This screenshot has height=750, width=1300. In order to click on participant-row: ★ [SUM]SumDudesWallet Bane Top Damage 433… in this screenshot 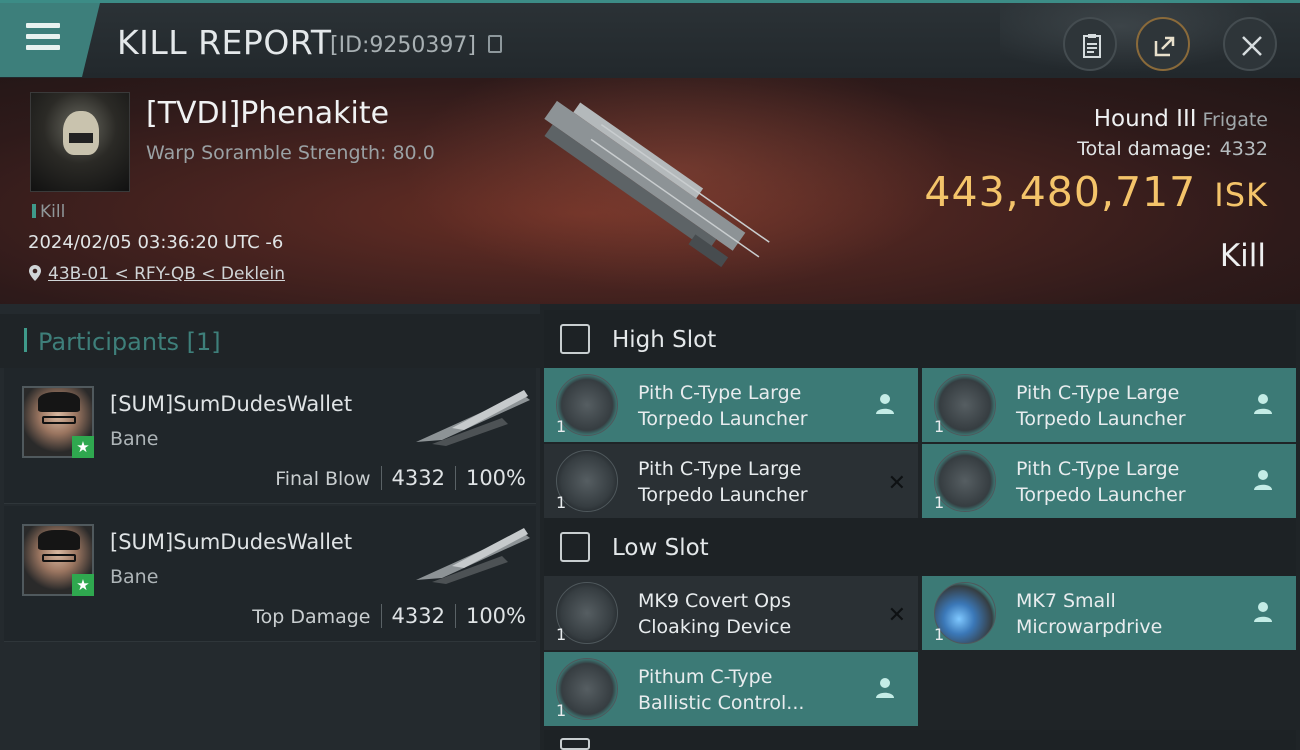, I will do `click(270, 574)`.